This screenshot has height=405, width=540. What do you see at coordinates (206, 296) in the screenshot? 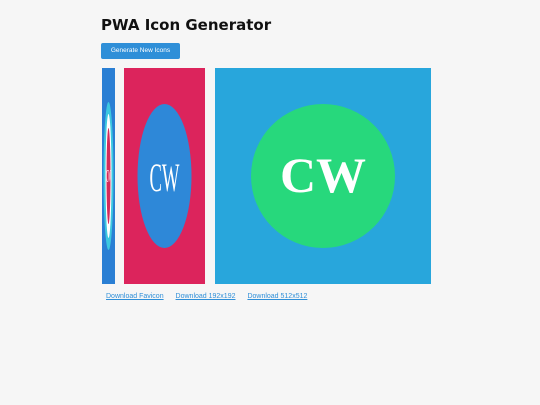
I see `download-192-link: Download 192x192` at bounding box center [206, 296].